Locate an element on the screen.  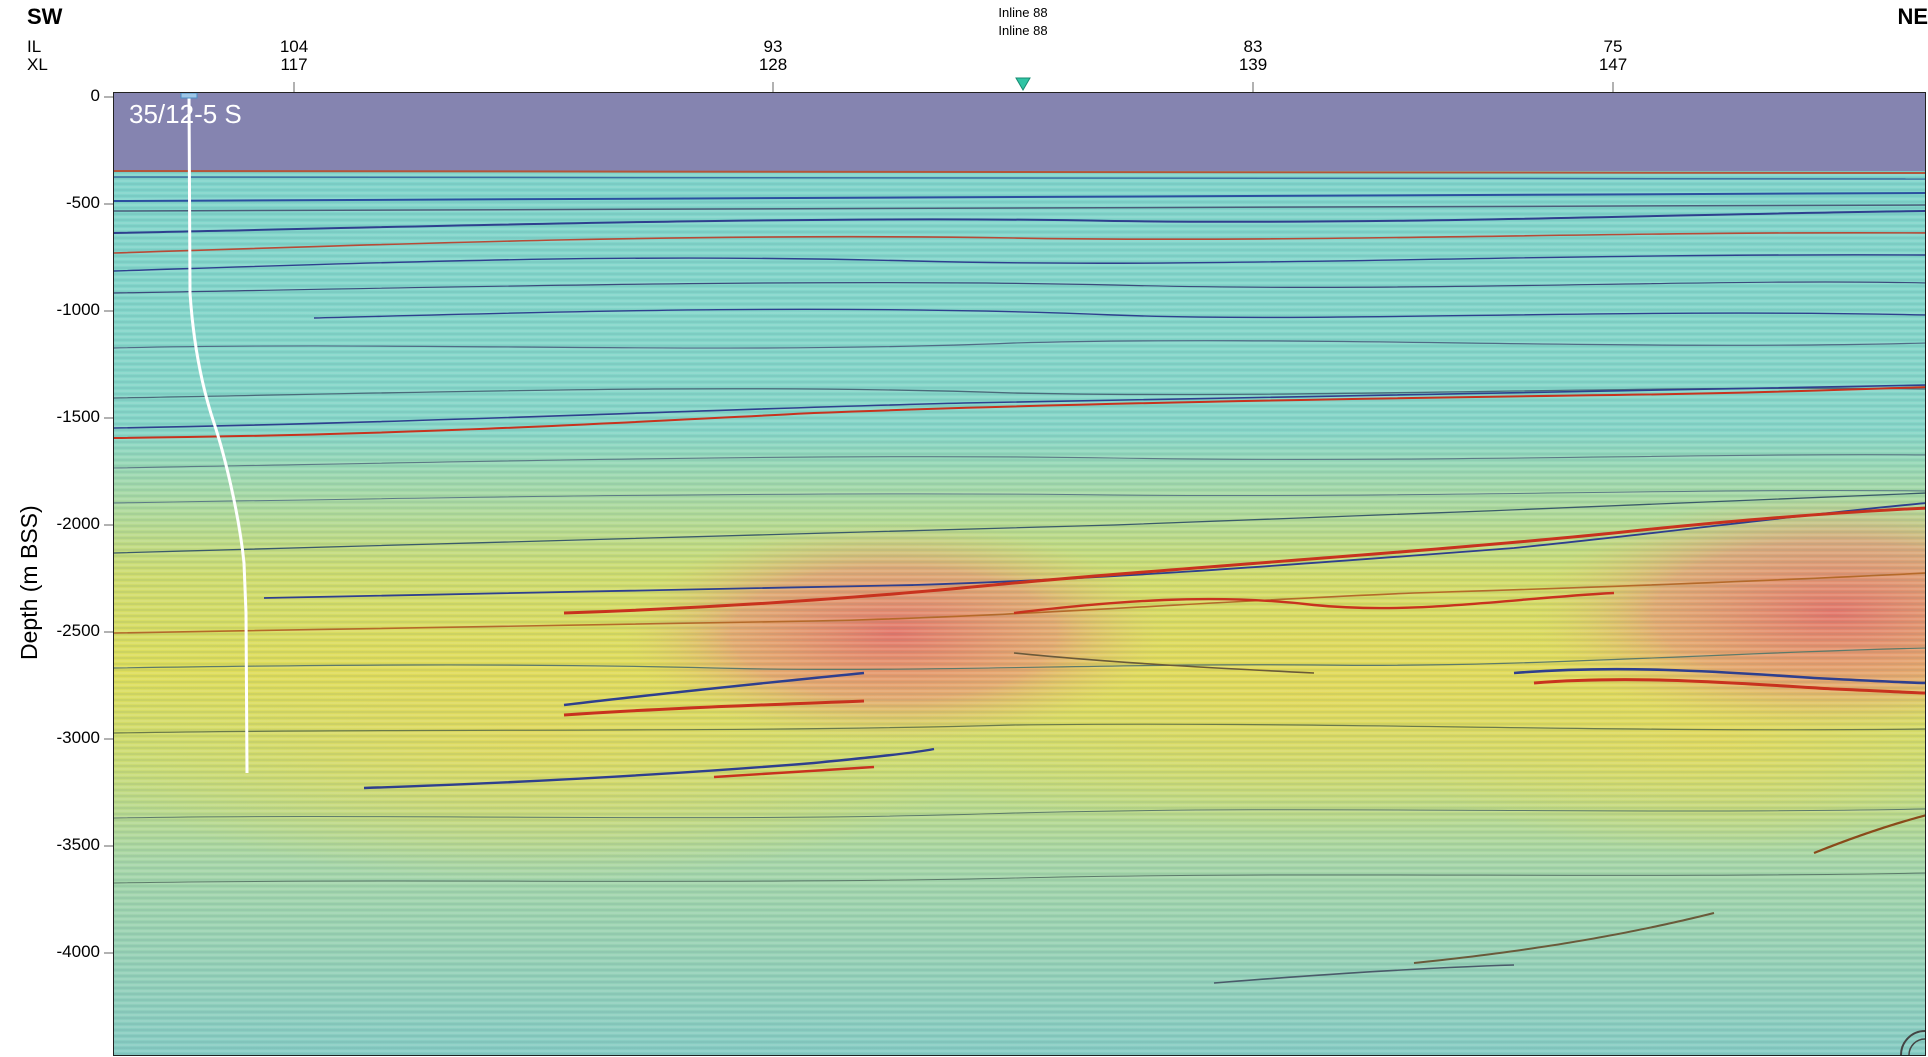
y-tick-label: -1000 is located at coordinates (78, 309).